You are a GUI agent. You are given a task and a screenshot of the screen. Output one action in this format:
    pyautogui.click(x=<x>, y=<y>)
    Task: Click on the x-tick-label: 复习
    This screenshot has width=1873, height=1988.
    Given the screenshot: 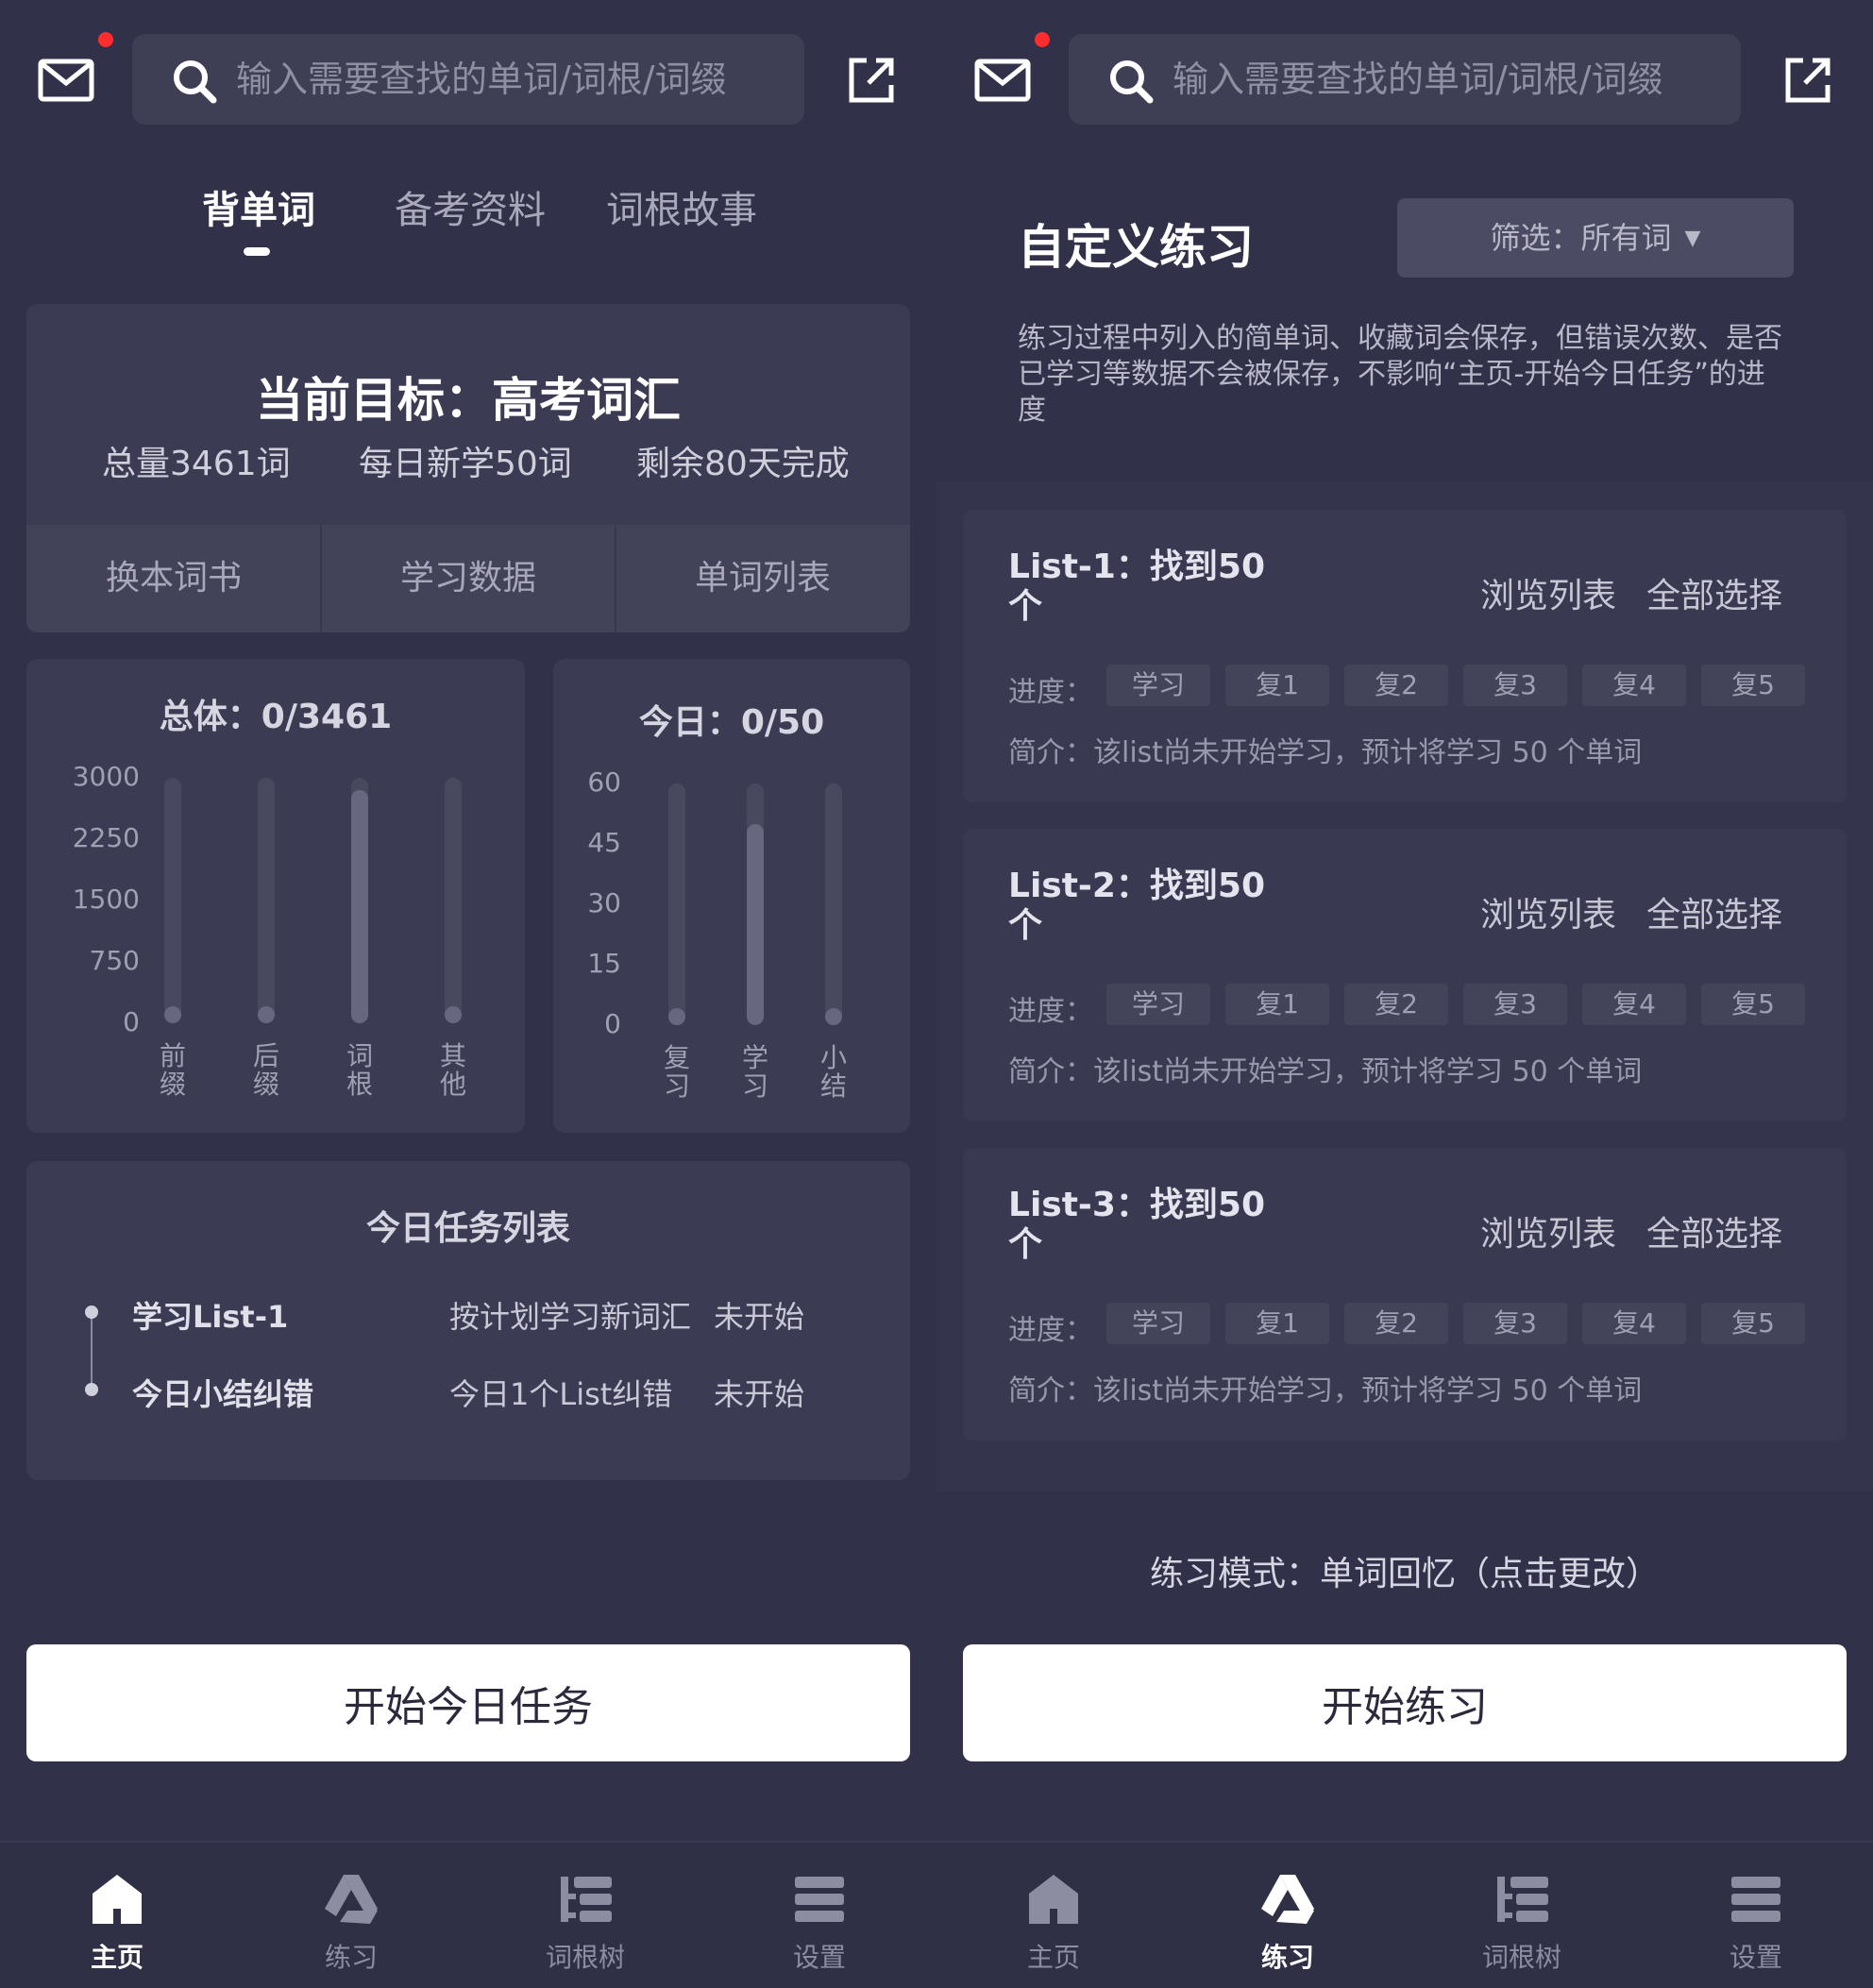 What is the action you would take?
    pyautogui.click(x=676, y=1072)
    